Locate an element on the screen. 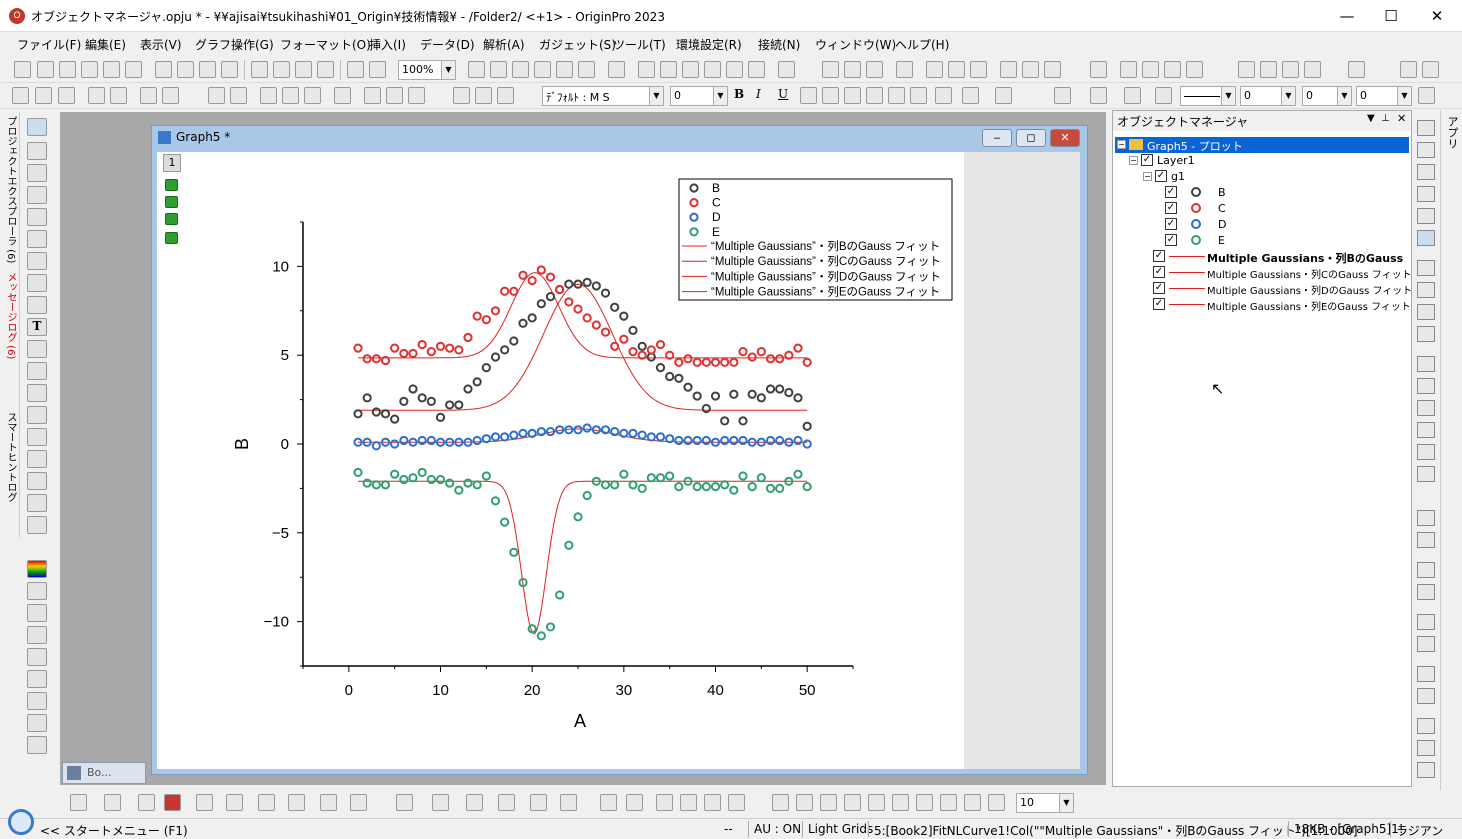 The width and height of the screenshot is (1462, 839). heatmap-icon is located at coordinates (538, 802).